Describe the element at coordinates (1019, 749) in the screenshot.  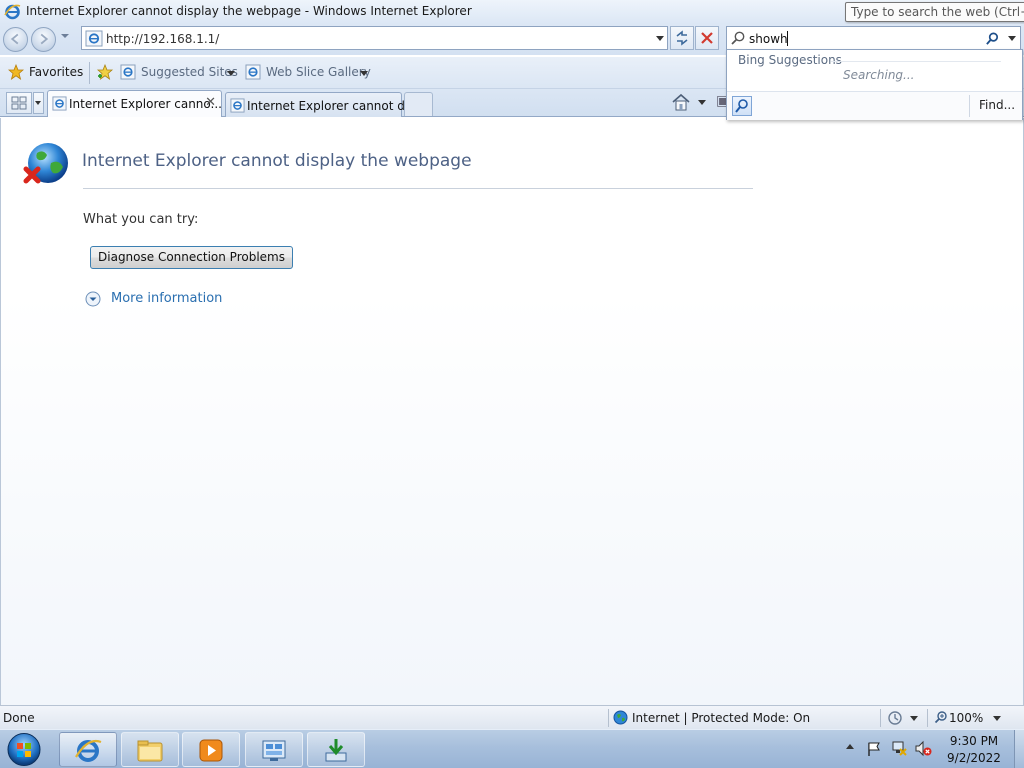
I see `show-desktop-button` at that location.